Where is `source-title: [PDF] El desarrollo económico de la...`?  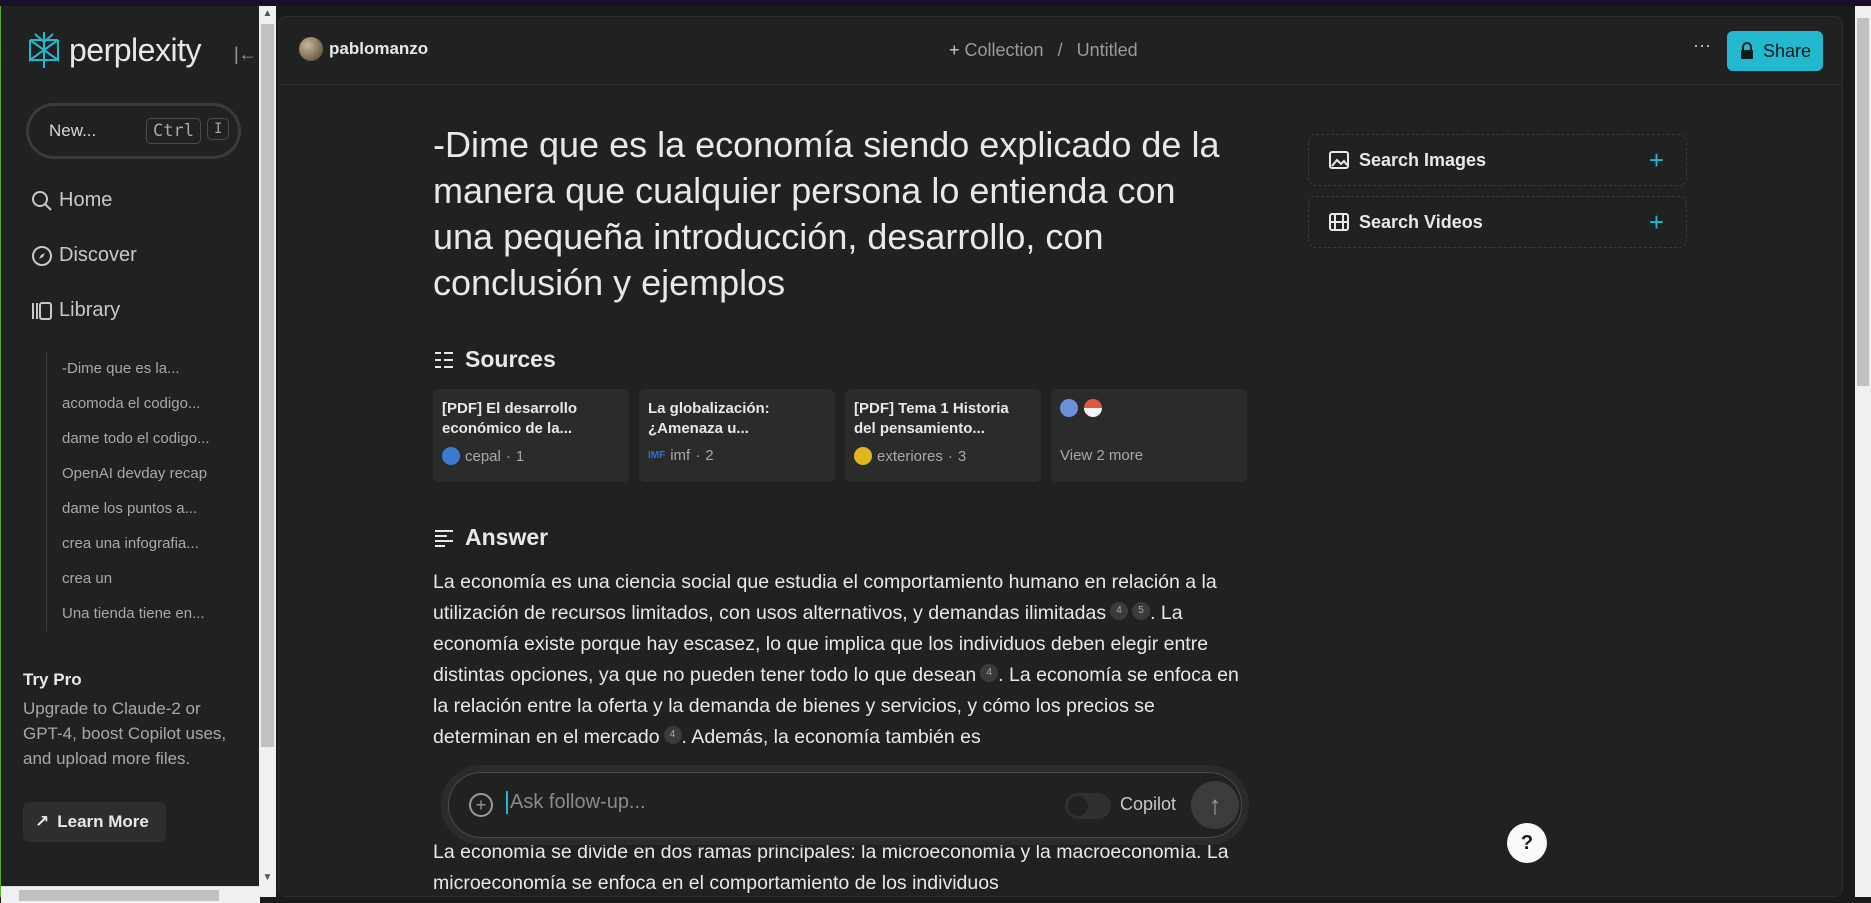 source-title: [PDF] El desarrollo económico de la... is located at coordinates (510, 418).